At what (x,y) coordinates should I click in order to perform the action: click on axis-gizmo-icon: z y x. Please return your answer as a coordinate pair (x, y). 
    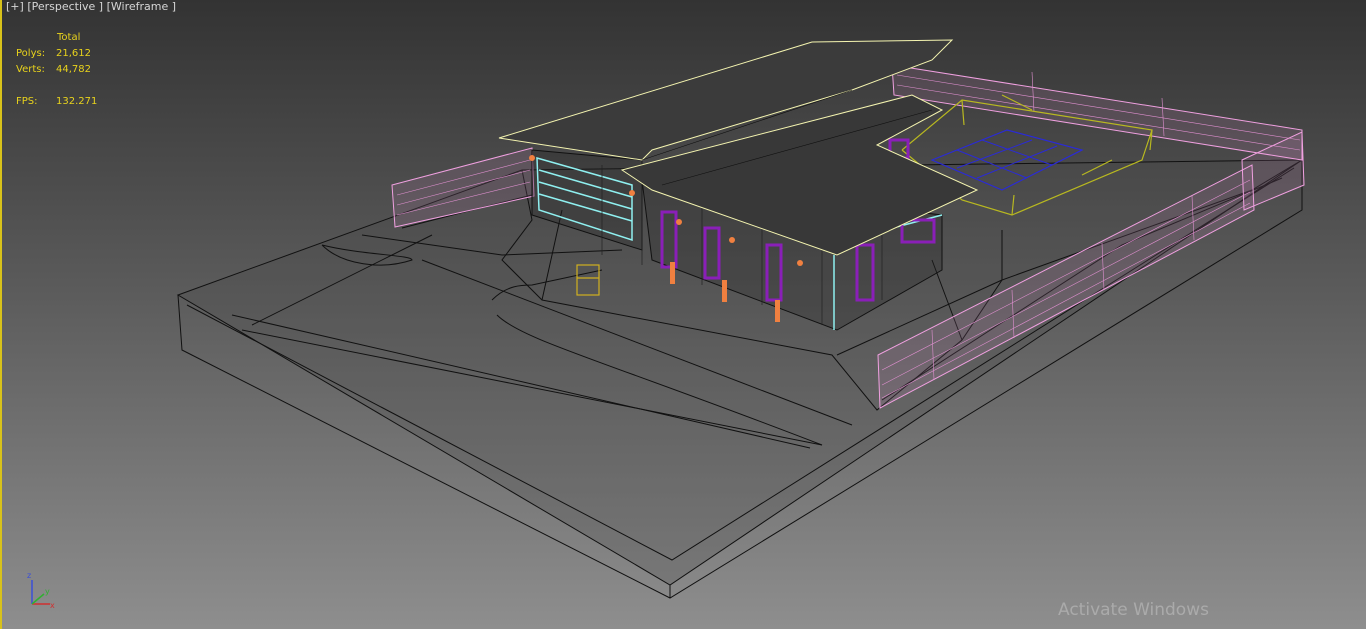
    Looking at the image, I should click on (41, 590).